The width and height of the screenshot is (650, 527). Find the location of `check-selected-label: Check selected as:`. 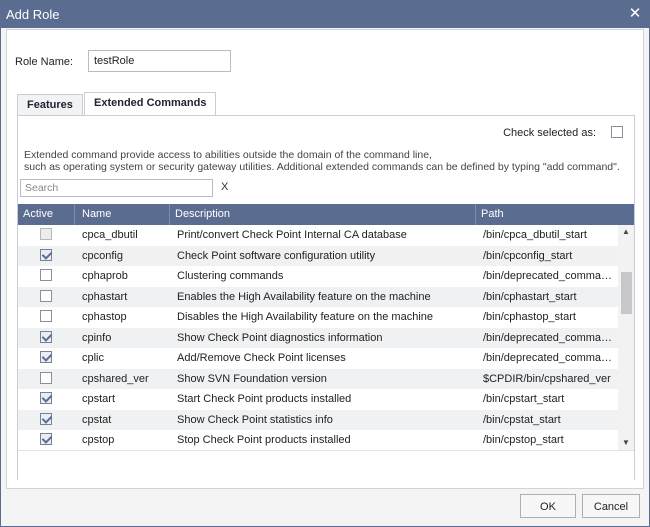

check-selected-label: Check selected as: is located at coordinates (549, 133).